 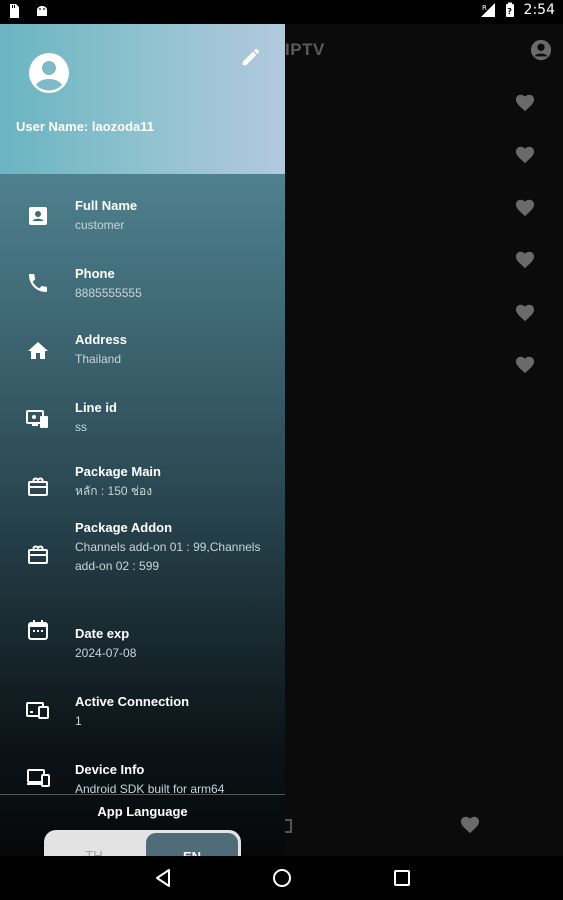 I want to click on drawer-header: User Name: laozoda11, so click(x=142, y=99).